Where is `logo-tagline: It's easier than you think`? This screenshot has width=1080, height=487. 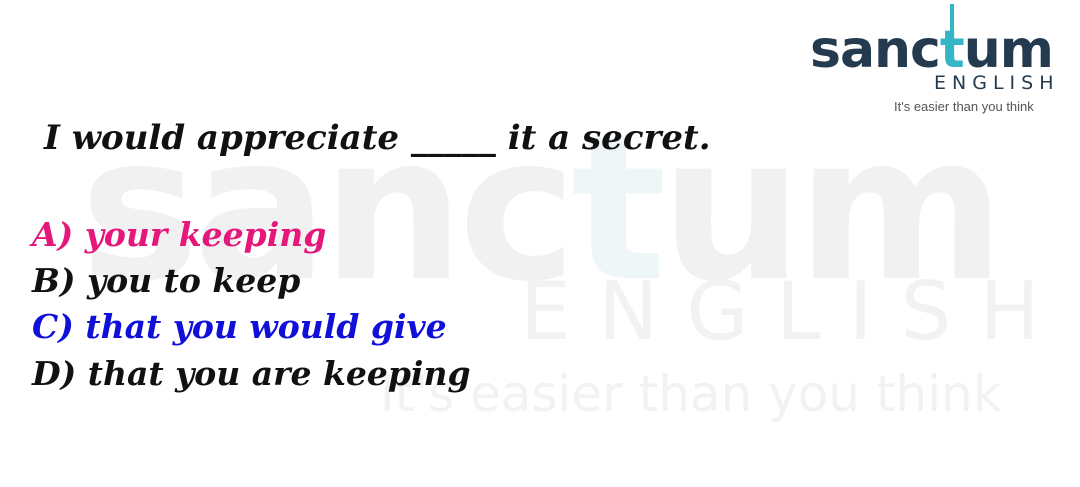 logo-tagline: It's easier than you think is located at coordinates (964, 106).